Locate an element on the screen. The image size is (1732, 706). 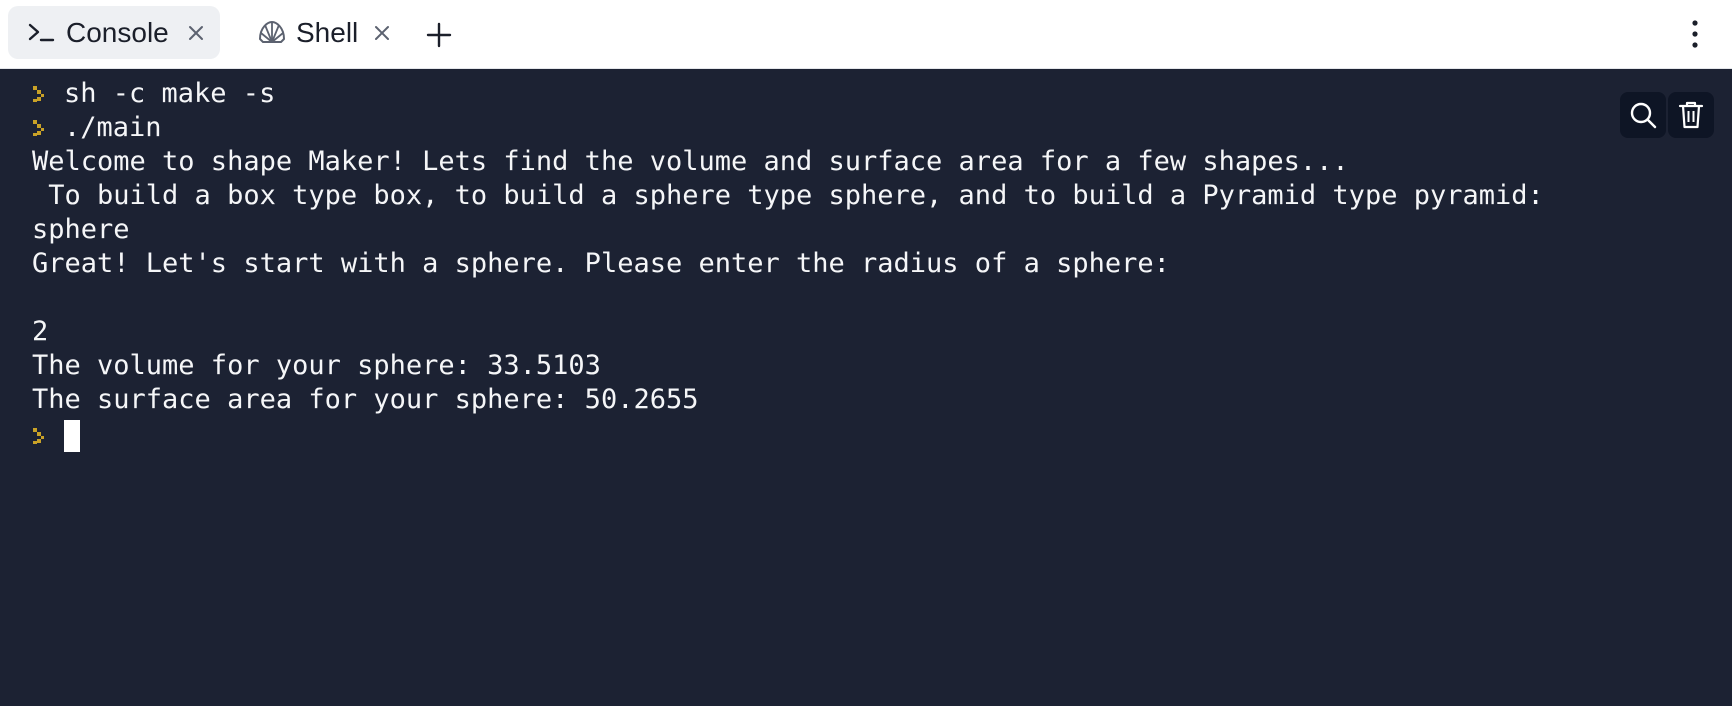
trash-icon is located at coordinates (1691, 115).